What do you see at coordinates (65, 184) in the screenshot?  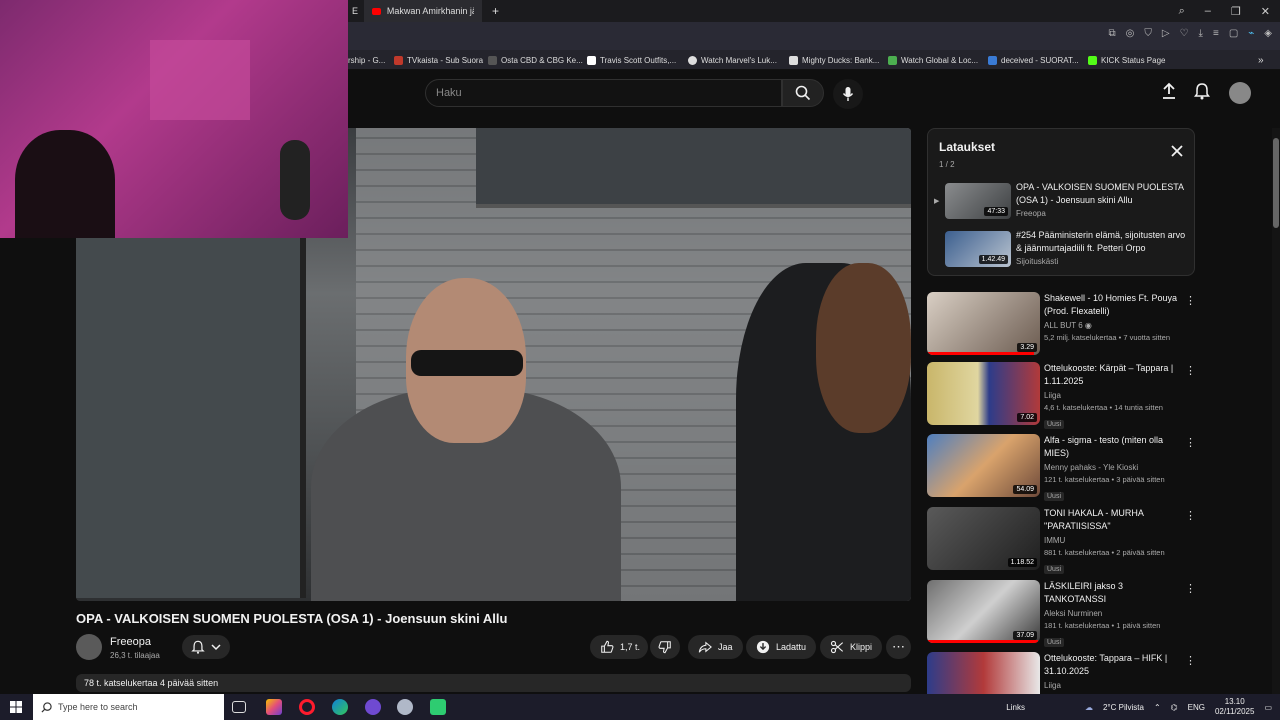 I see `webcam-person` at bounding box center [65, 184].